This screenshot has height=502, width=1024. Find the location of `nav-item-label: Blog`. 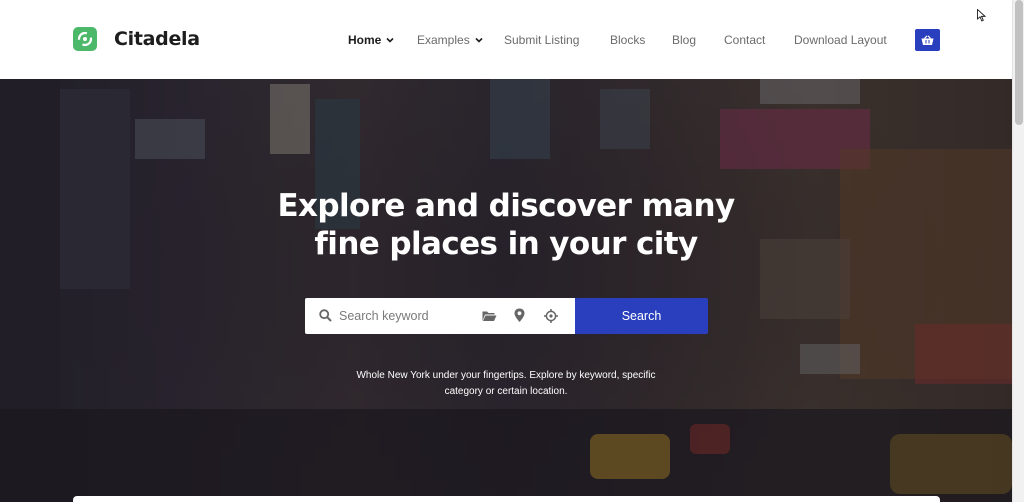

nav-item-label: Blog is located at coordinates (684, 40).